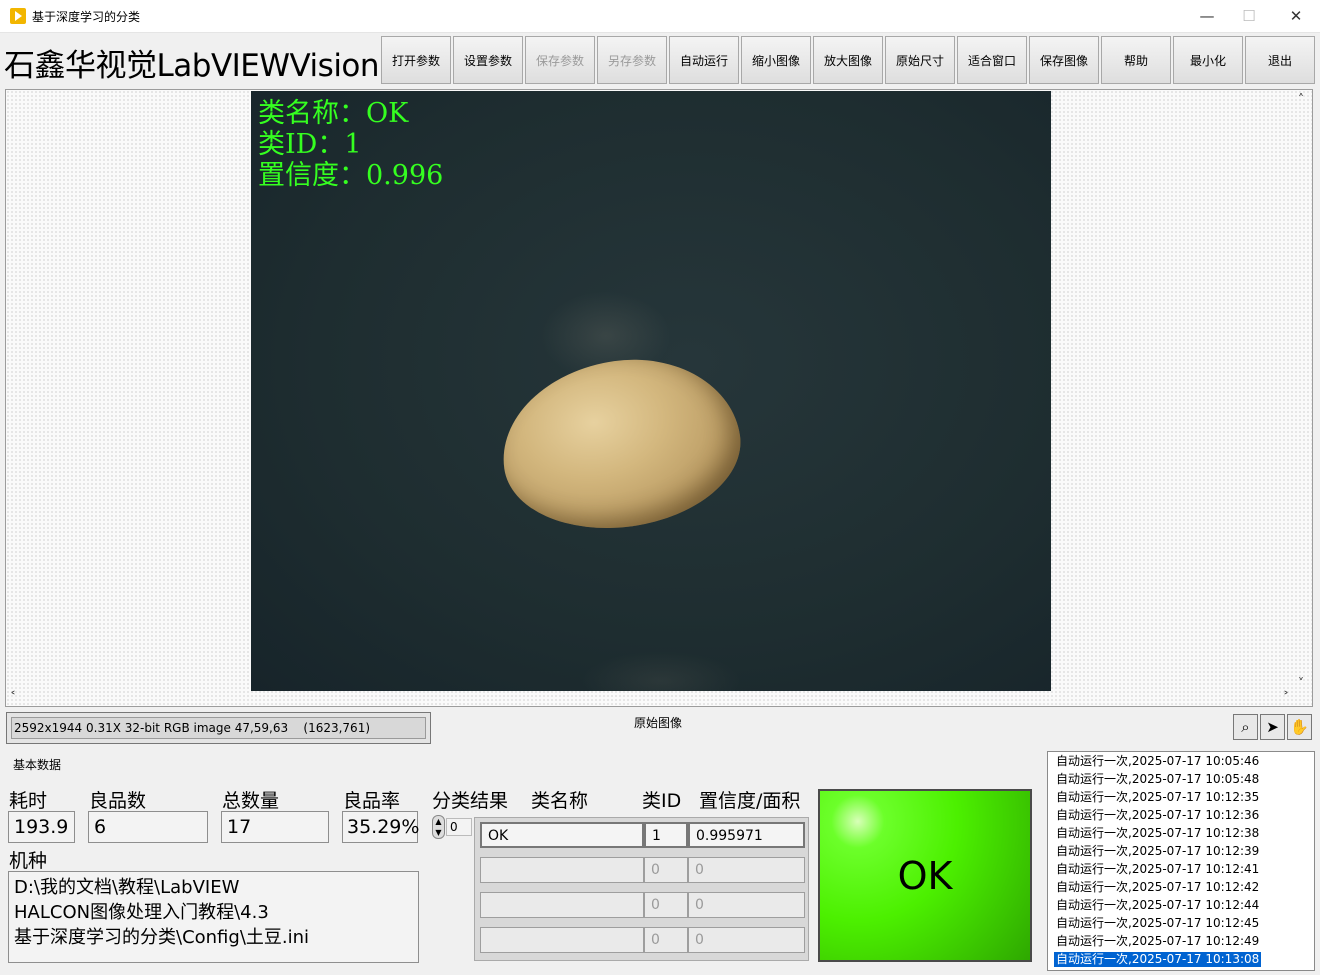 This screenshot has height=975, width=1320. What do you see at coordinates (1301, 683) in the screenshot?
I see `scroll-down-arrow-icon: ˅` at bounding box center [1301, 683].